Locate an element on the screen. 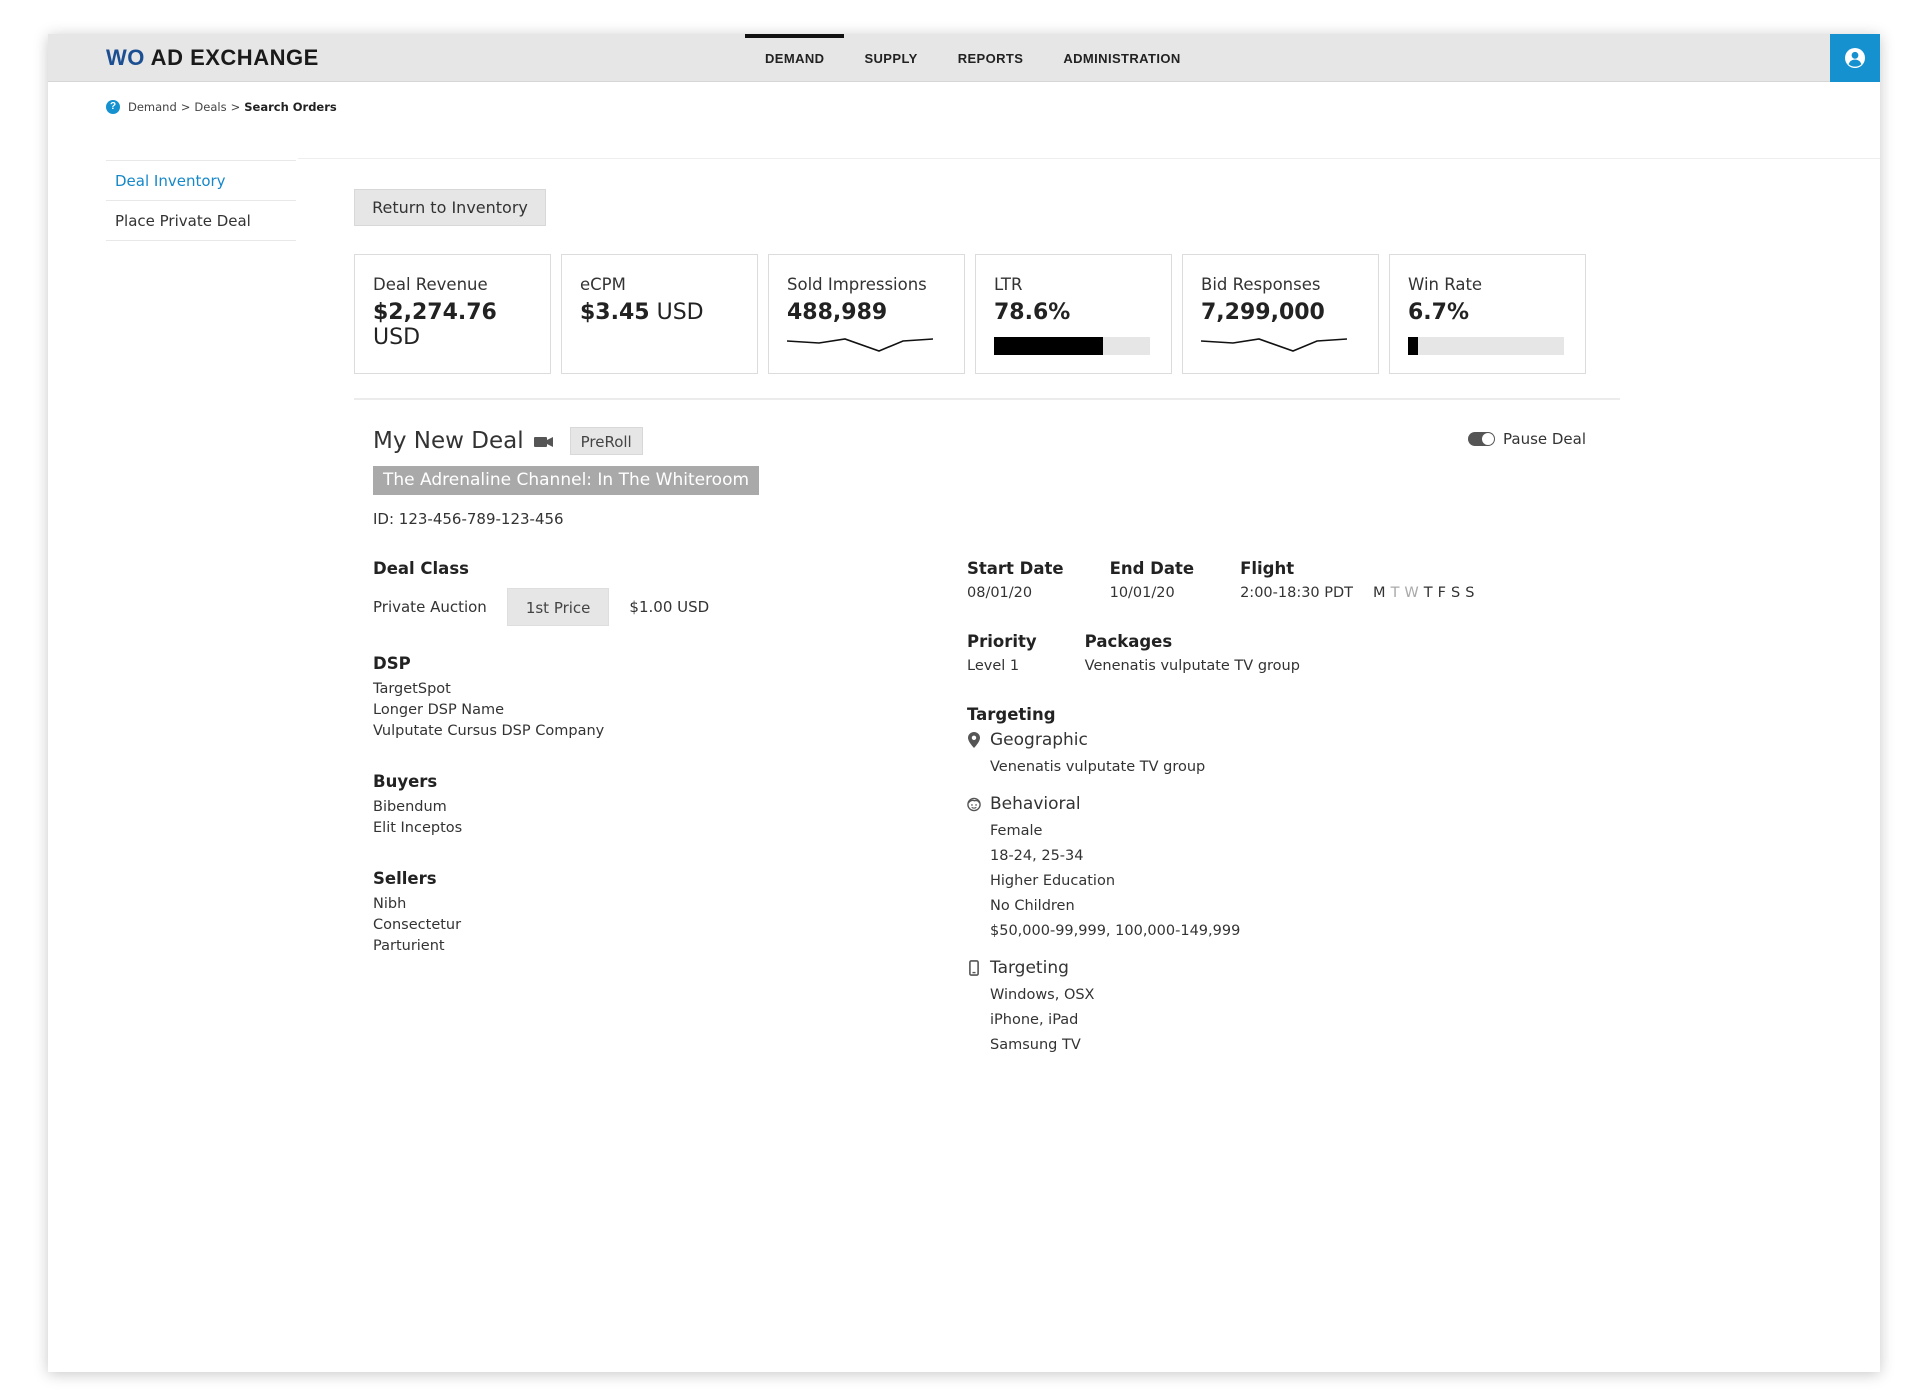  breadcrumb: ? Demand > Deals > Search Orders is located at coordinates (221, 107).